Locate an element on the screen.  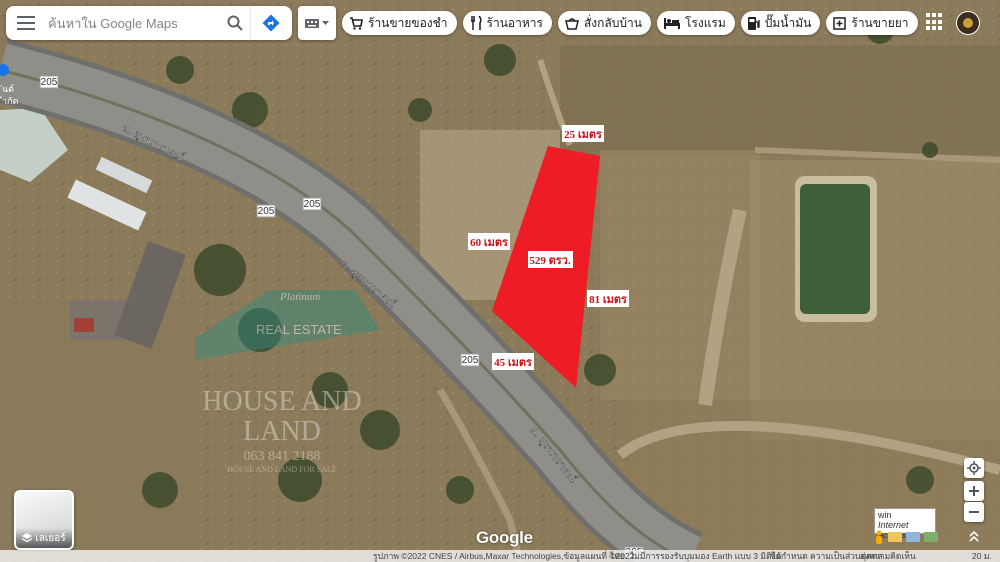
terms-link: ข้อกำหนด is located at coordinates (789, 556).